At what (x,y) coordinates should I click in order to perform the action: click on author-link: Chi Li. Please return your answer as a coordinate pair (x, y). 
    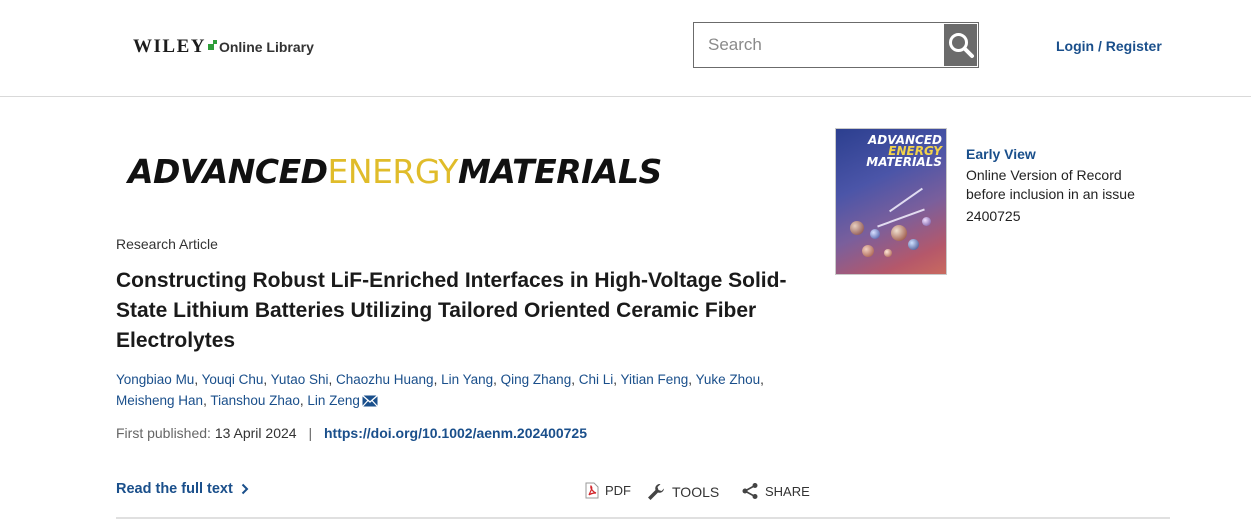
    Looking at the image, I should click on (596, 379).